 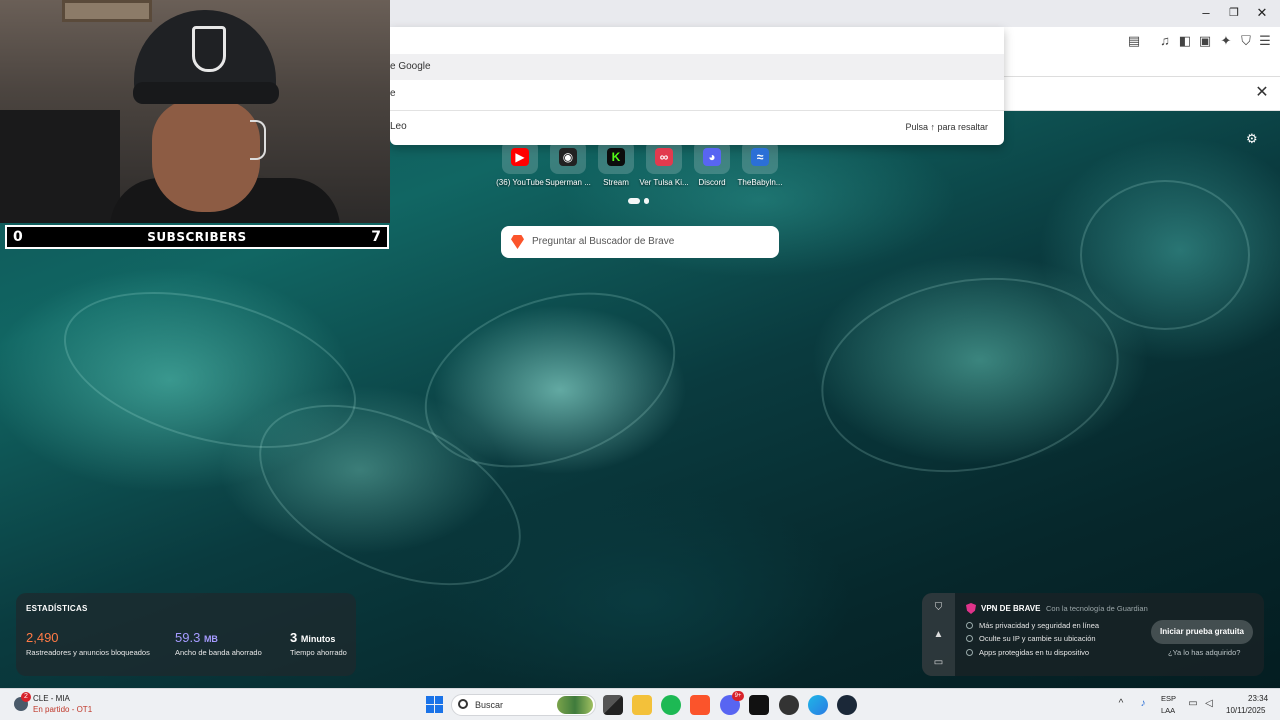 What do you see at coordinates (789, 705) in the screenshot?
I see `obs-icon` at bounding box center [789, 705].